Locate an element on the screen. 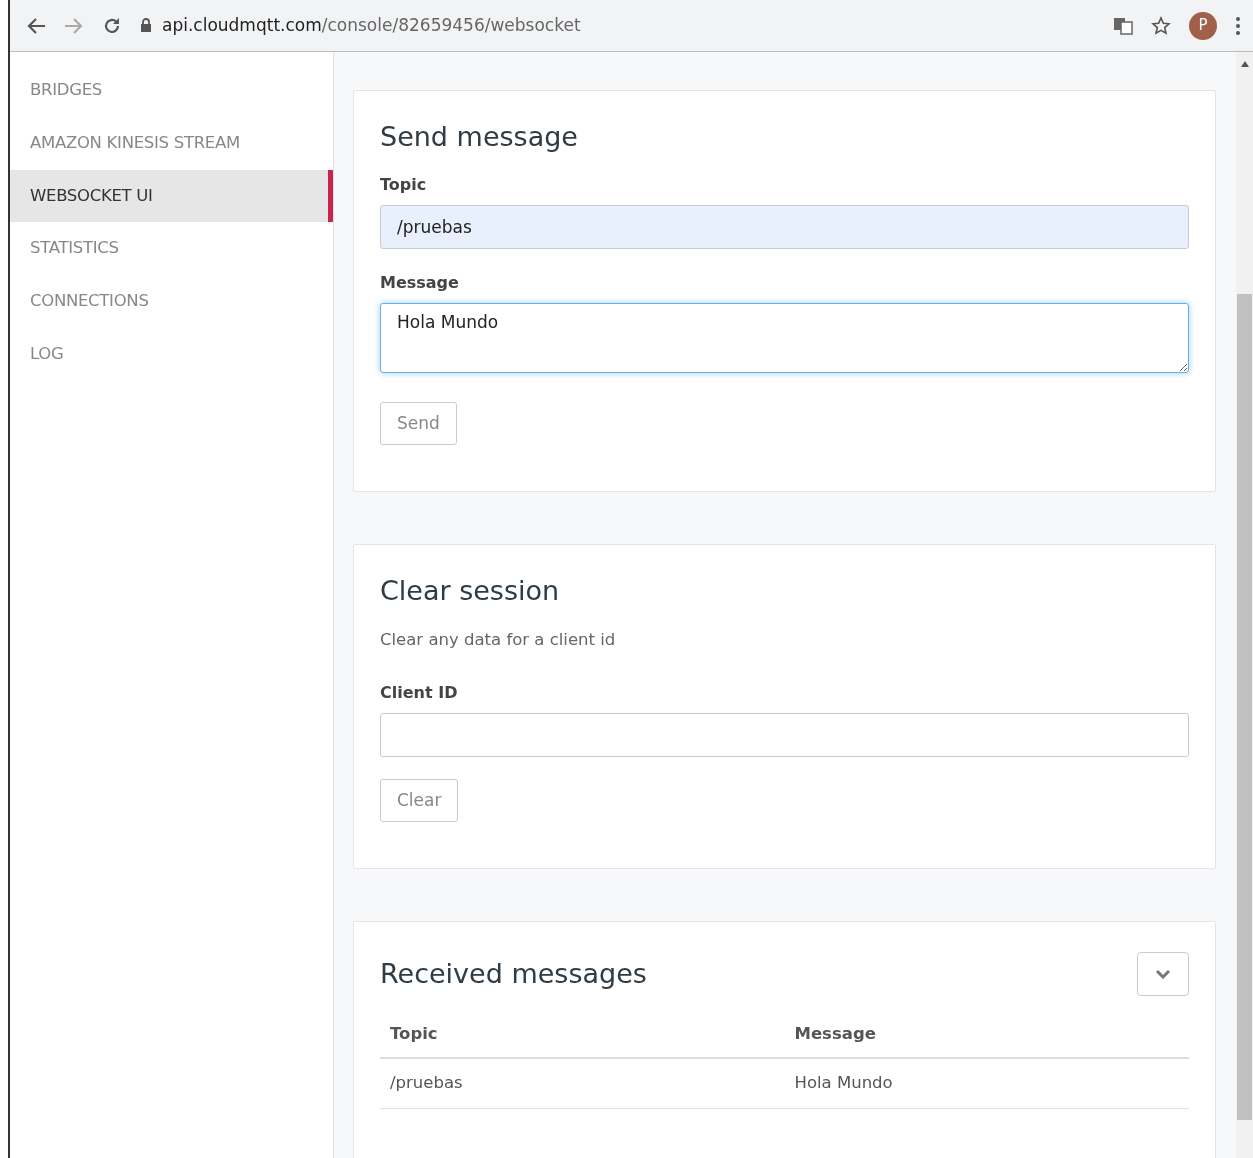 This screenshot has width=1253, height=1158. card-title: Send message is located at coordinates (479, 137).